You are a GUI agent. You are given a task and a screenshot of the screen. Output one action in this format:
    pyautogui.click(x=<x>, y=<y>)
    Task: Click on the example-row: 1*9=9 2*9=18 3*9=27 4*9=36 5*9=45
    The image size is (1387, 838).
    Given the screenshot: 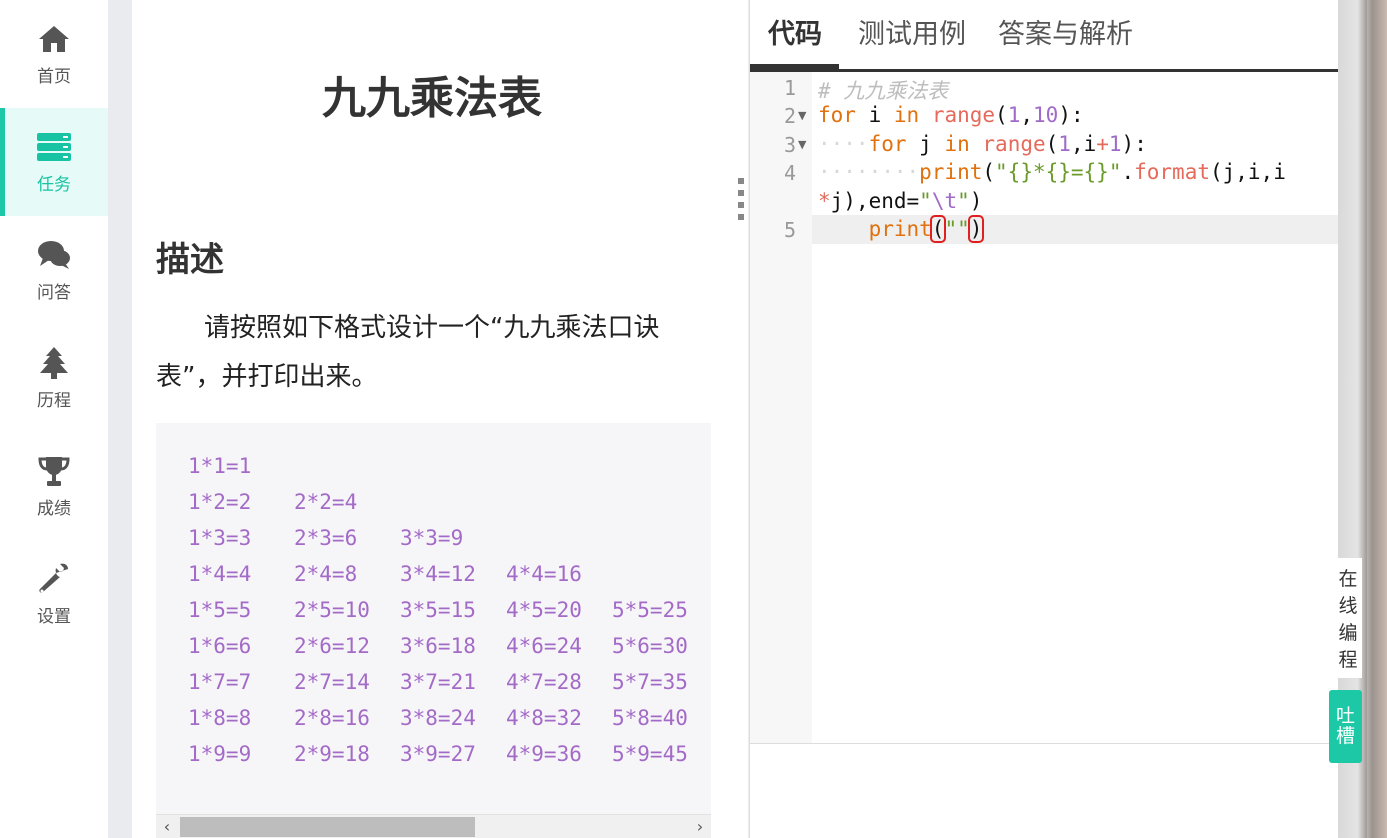 What is the action you would take?
    pyautogui.click(x=449, y=760)
    